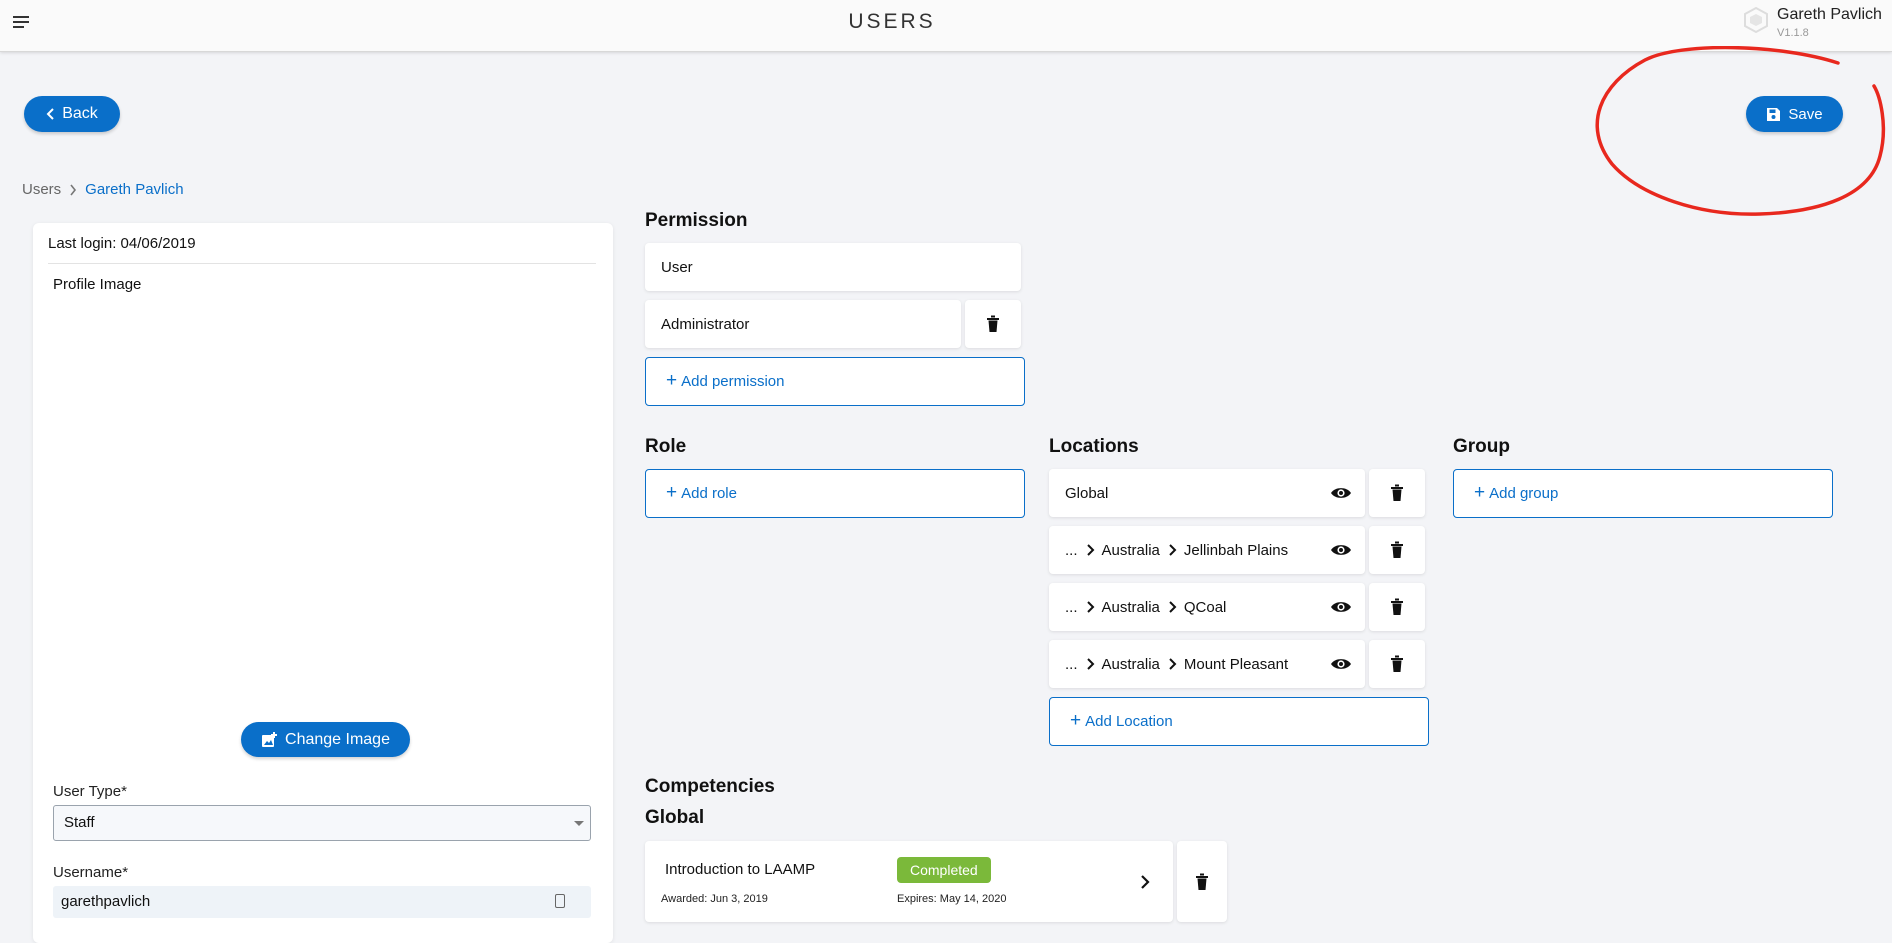 The height and width of the screenshot is (943, 1892). I want to click on last-login: Last login: 04/06/2019, so click(122, 243).